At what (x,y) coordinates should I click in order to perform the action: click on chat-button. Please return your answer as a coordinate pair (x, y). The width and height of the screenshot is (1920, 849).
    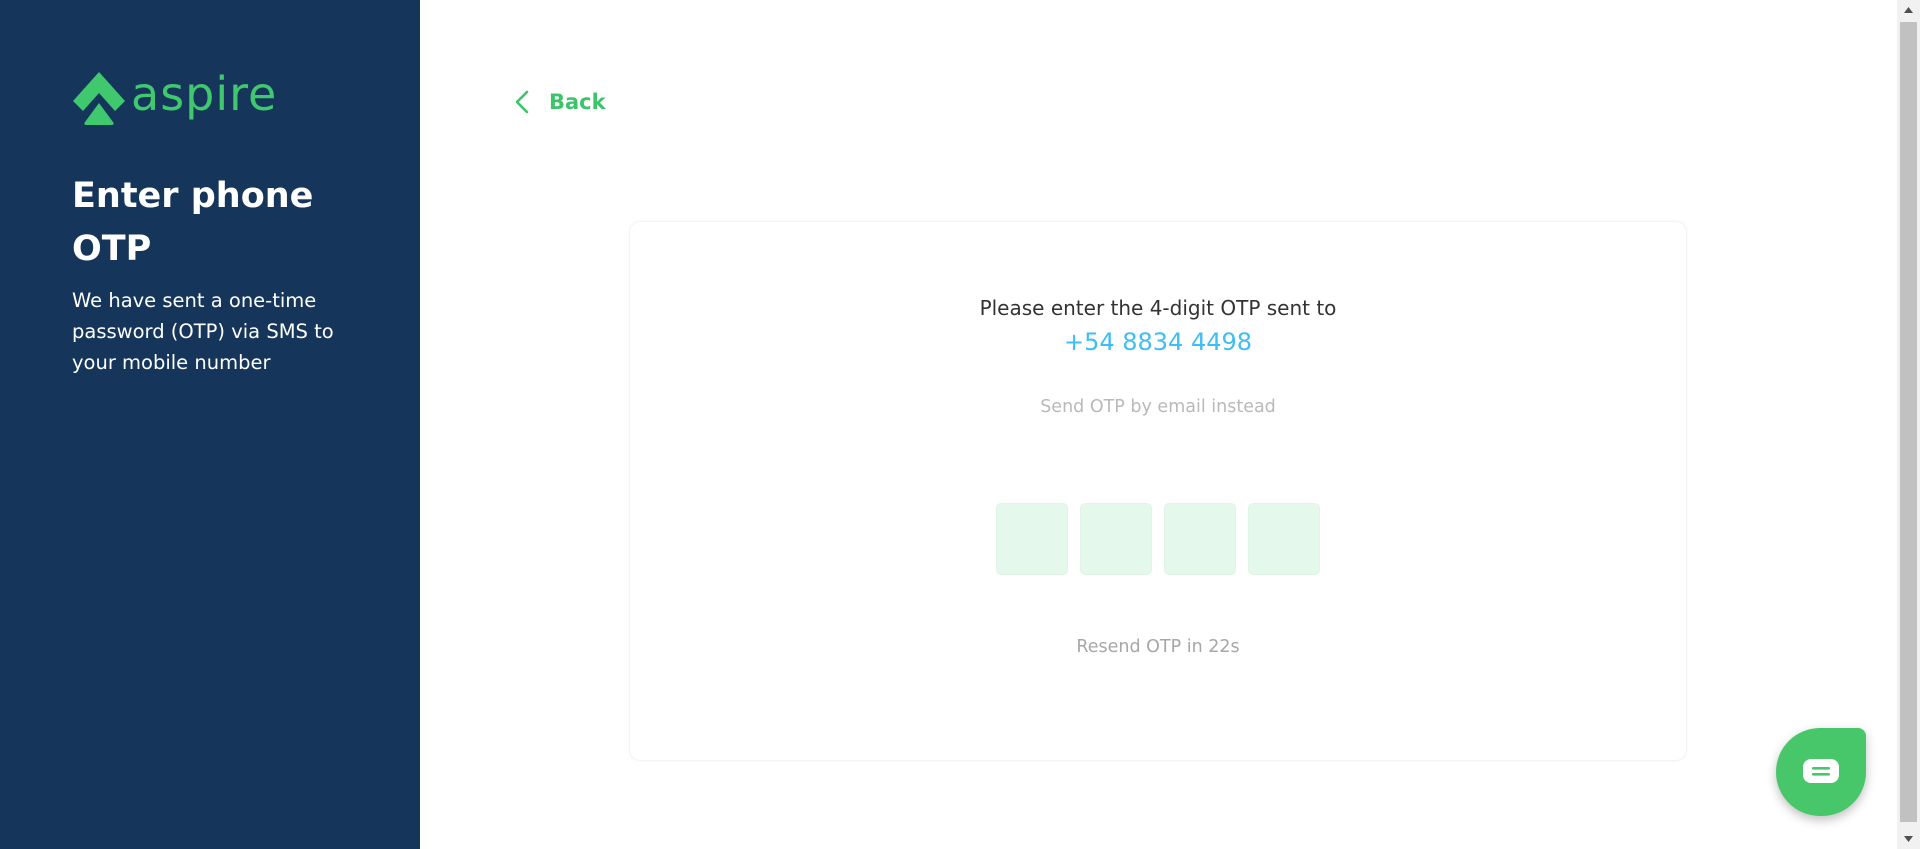
    Looking at the image, I should click on (1821, 772).